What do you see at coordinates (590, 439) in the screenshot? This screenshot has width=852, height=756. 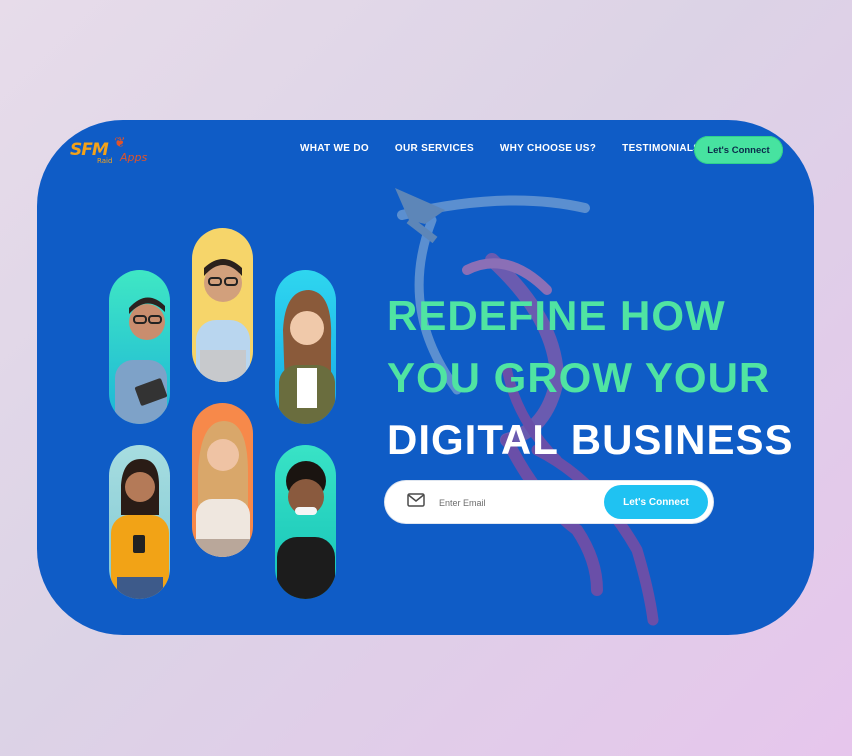 I see `headline-line-3: DIGITAL BUSINESS` at bounding box center [590, 439].